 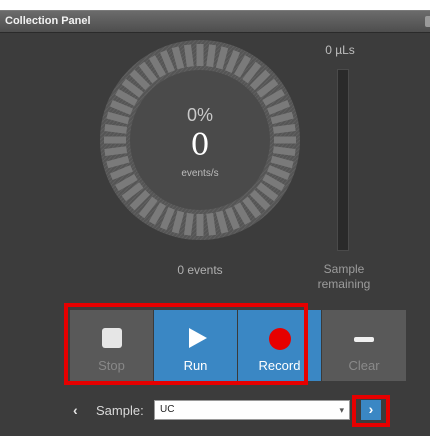 I want to click on record-icon, so click(x=279, y=339).